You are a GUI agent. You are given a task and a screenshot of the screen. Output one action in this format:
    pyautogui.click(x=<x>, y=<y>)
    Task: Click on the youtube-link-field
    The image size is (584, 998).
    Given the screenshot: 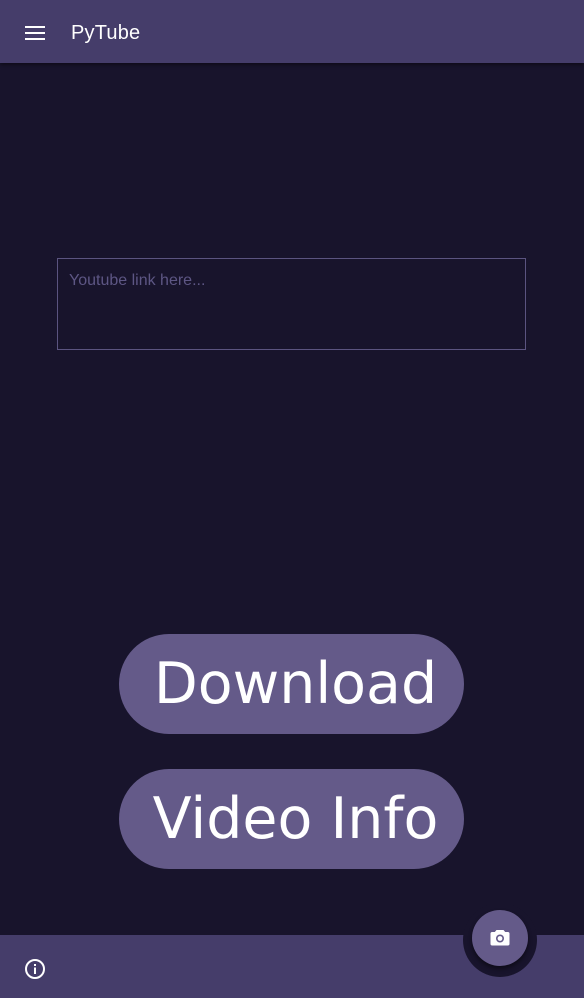 What is the action you would take?
    pyautogui.click(x=291, y=304)
    